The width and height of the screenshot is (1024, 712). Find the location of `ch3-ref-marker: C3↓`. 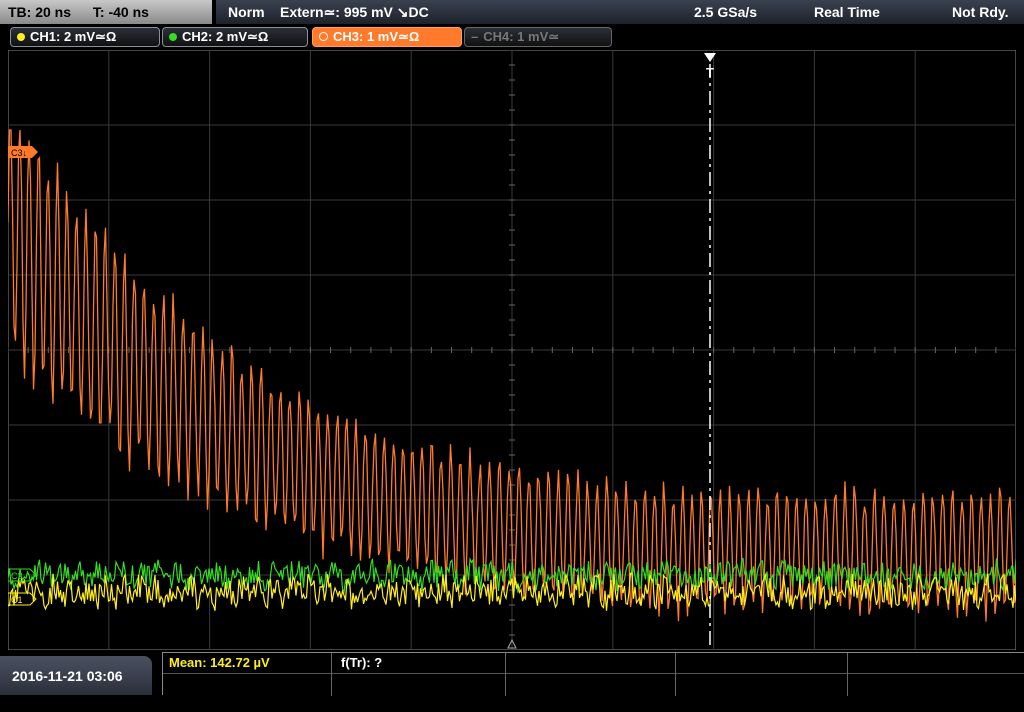

ch3-ref-marker: C3↓ is located at coordinates (23, 152).